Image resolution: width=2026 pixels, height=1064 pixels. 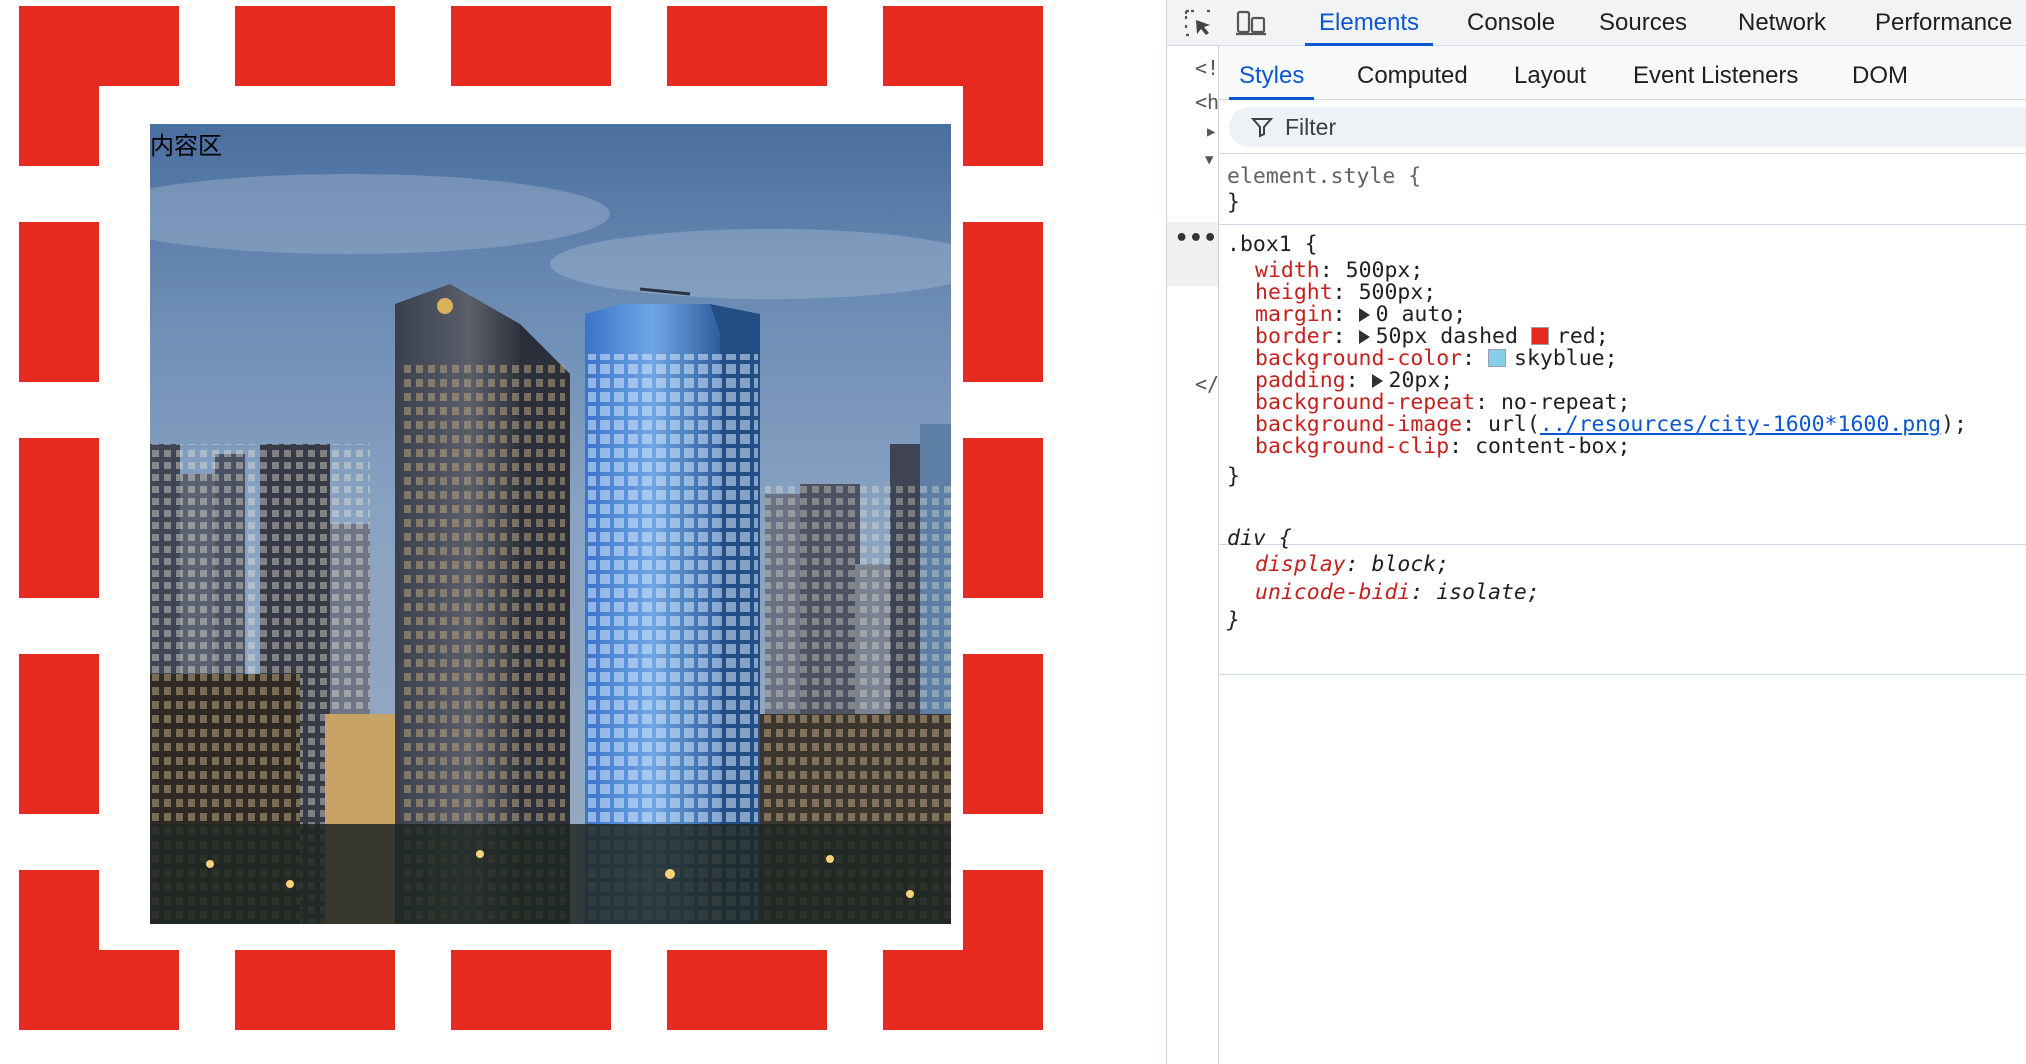 I want to click on color-swatch-red, so click(x=1539, y=336).